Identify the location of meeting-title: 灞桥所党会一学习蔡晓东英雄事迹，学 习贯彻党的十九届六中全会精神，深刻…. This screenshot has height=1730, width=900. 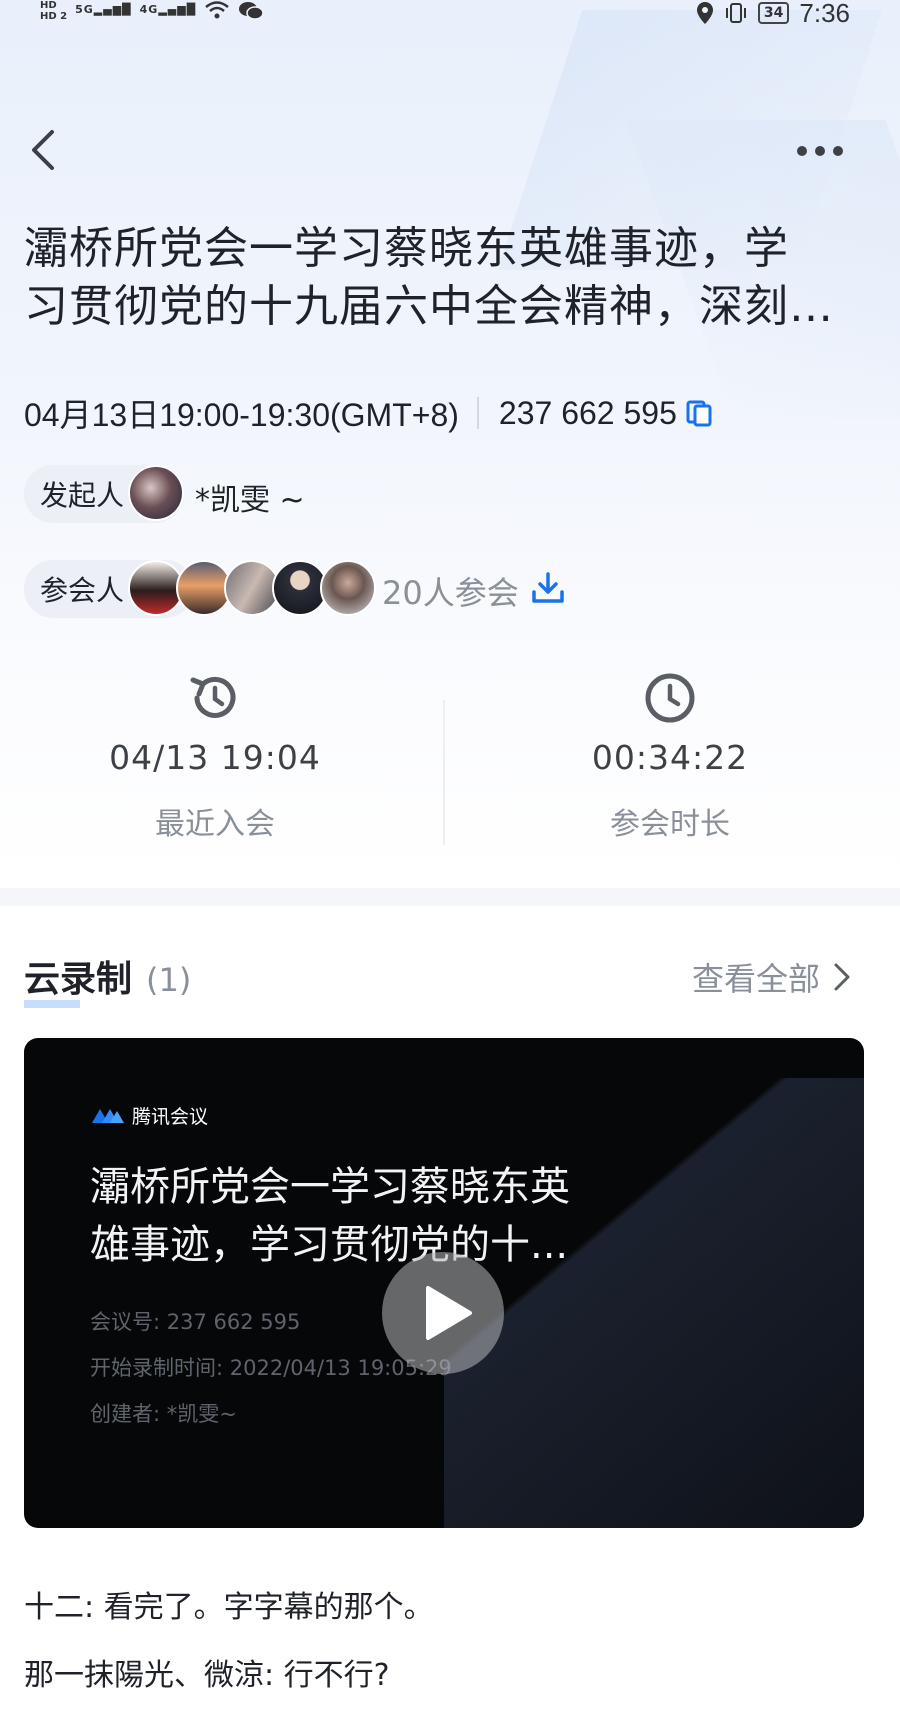
(449, 278).